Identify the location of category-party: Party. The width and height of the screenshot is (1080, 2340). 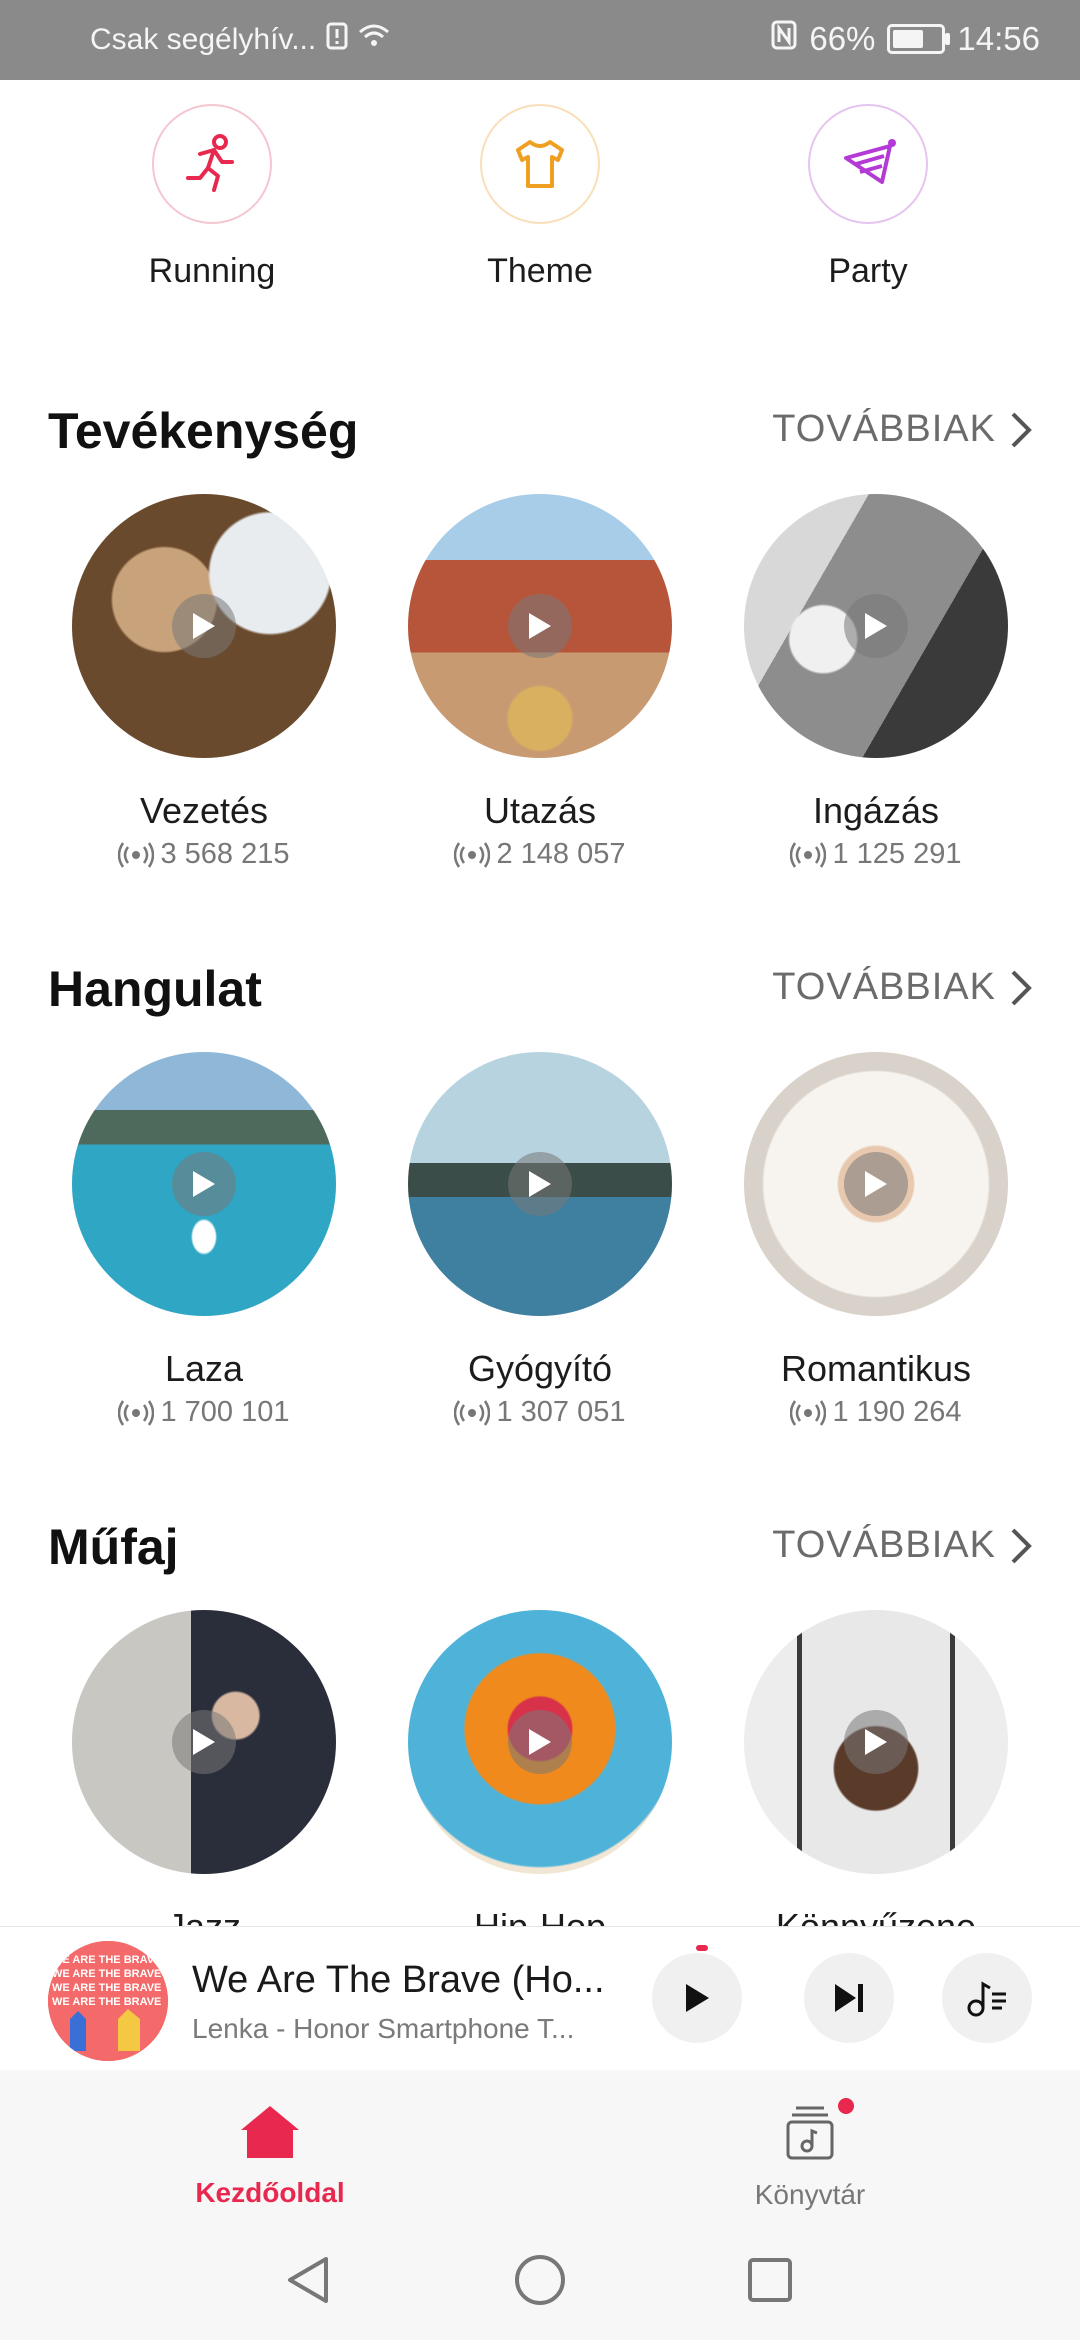
(868, 197).